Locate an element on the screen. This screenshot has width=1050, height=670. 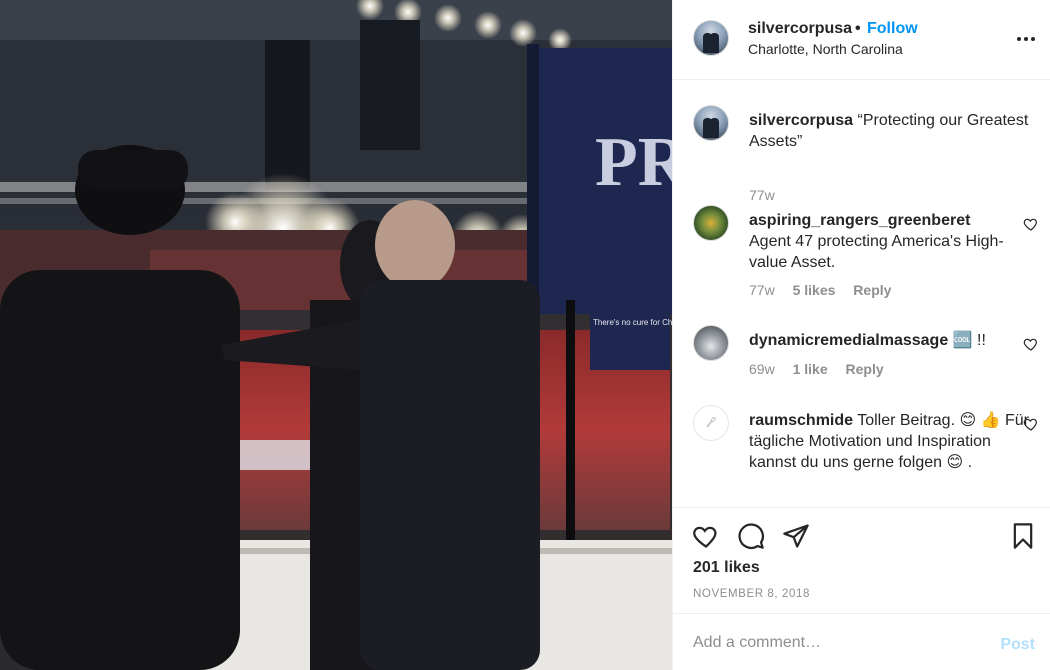
location-link: Charlotte, North Carolina is located at coordinates (825, 49).